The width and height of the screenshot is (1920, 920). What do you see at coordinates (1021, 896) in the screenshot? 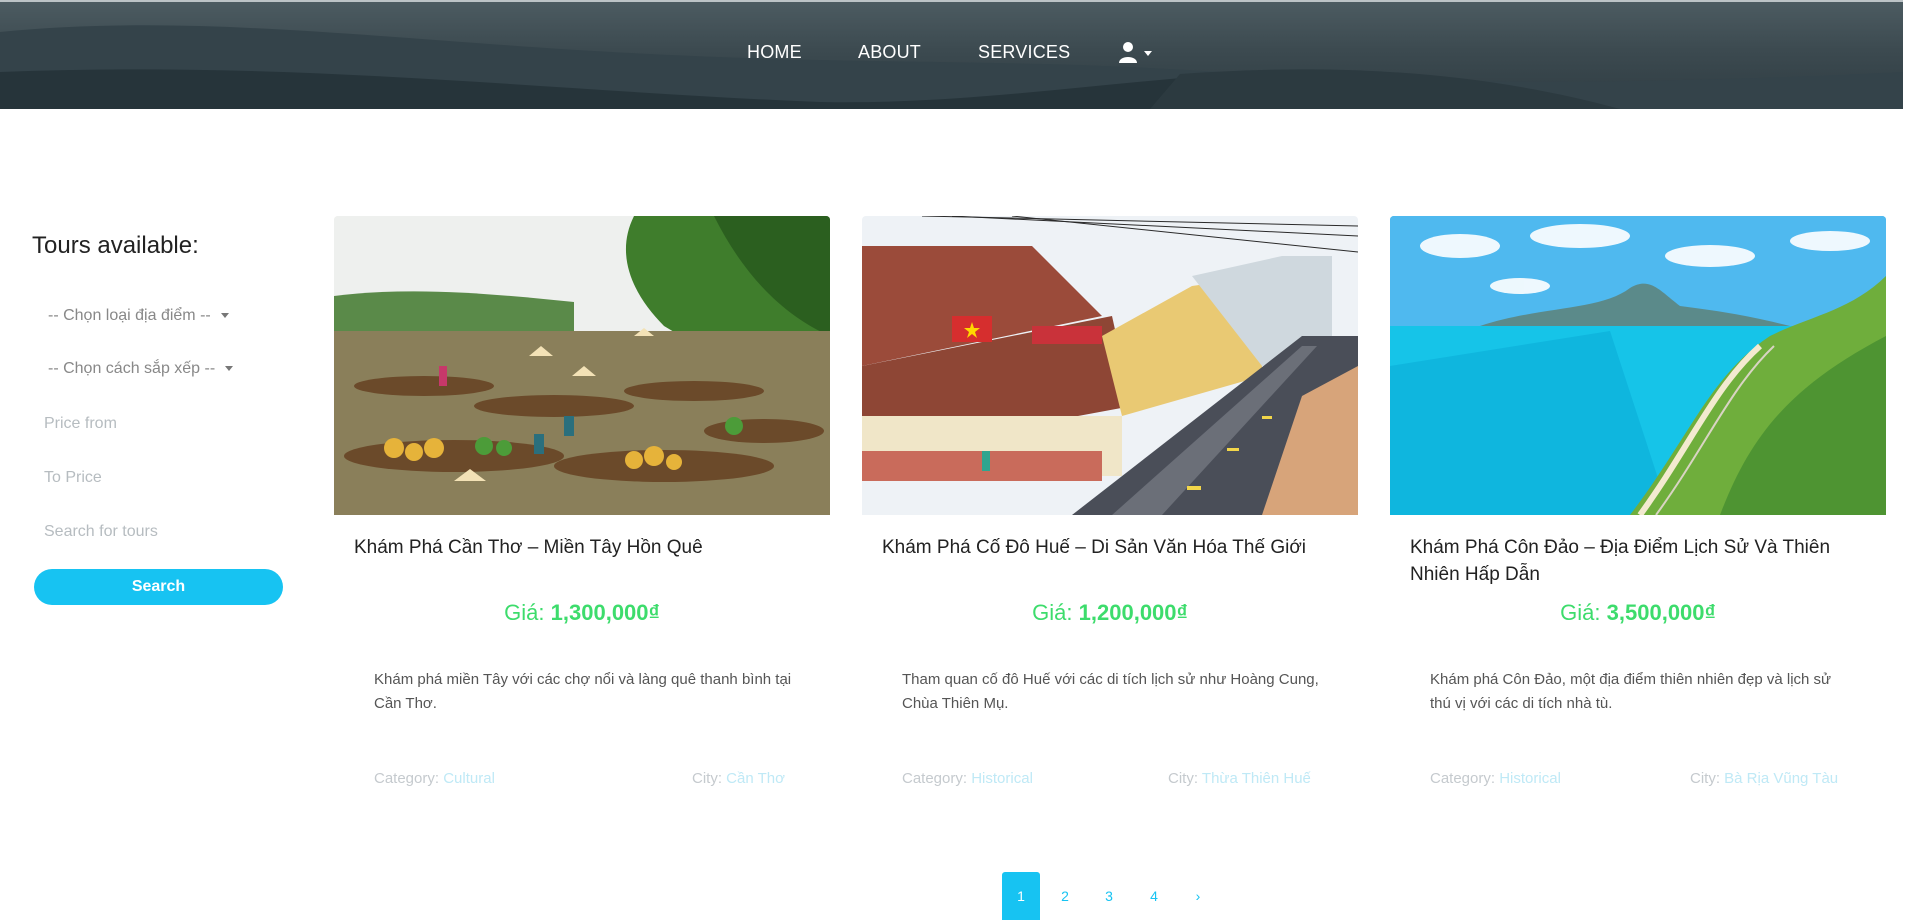
I see `page-1-button: 1` at bounding box center [1021, 896].